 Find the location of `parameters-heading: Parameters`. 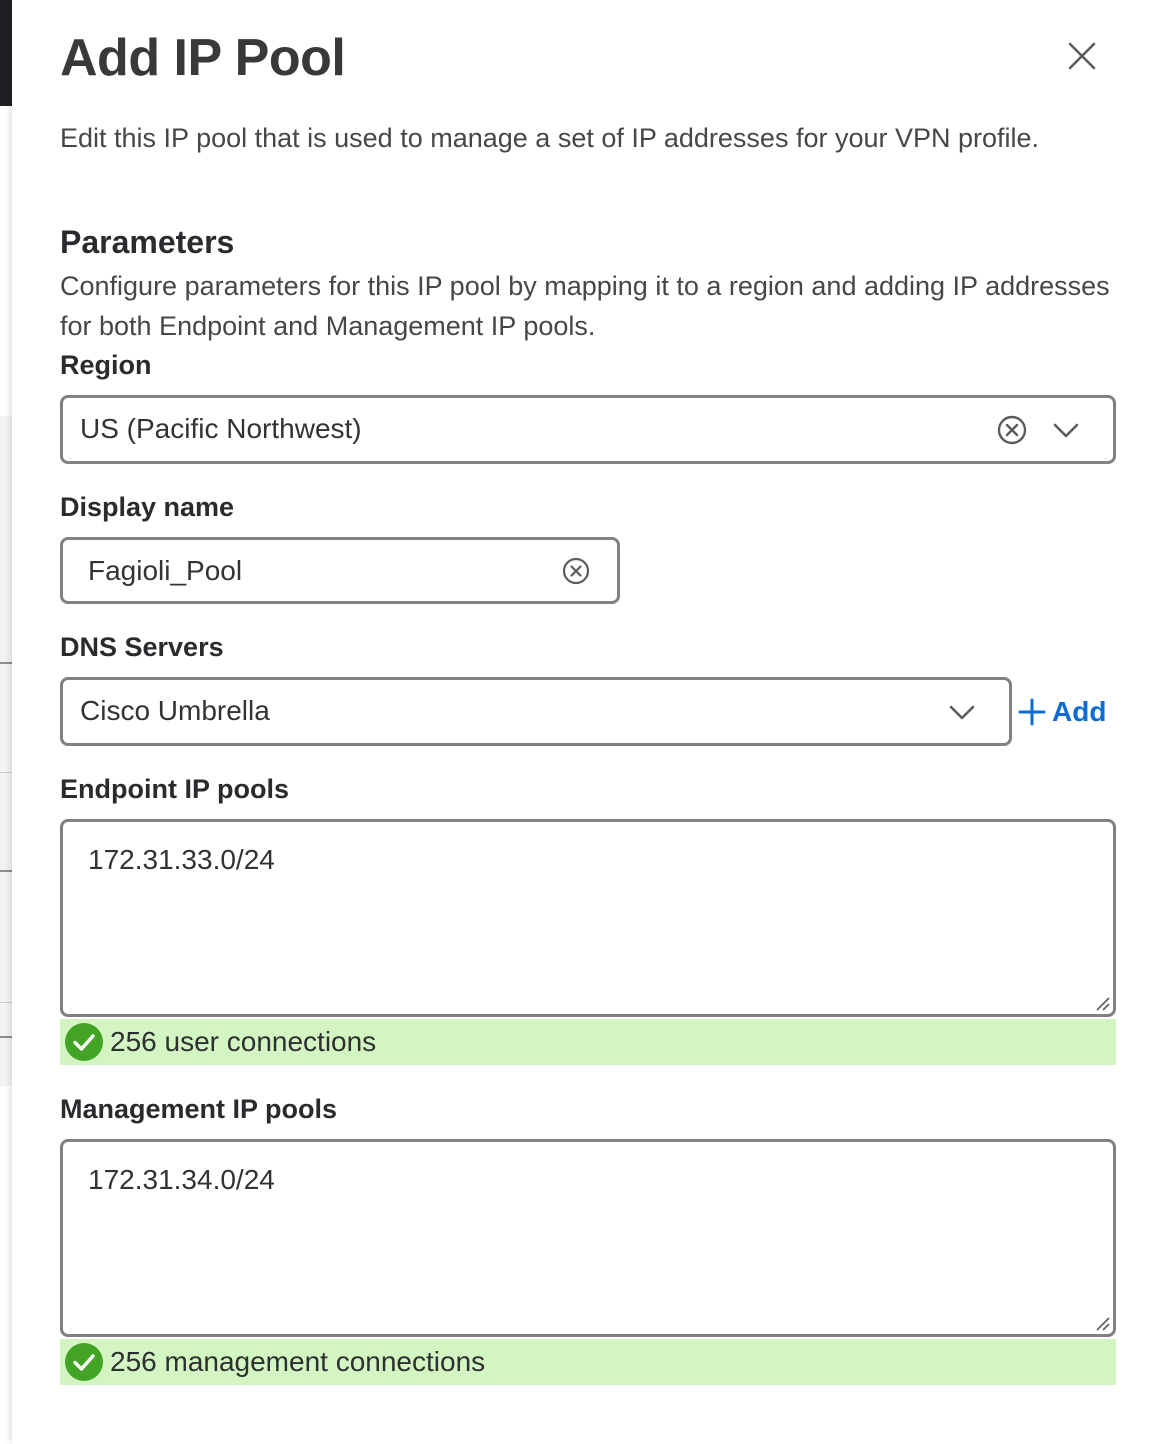

parameters-heading: Parameters is located at coordinates (147, 242).